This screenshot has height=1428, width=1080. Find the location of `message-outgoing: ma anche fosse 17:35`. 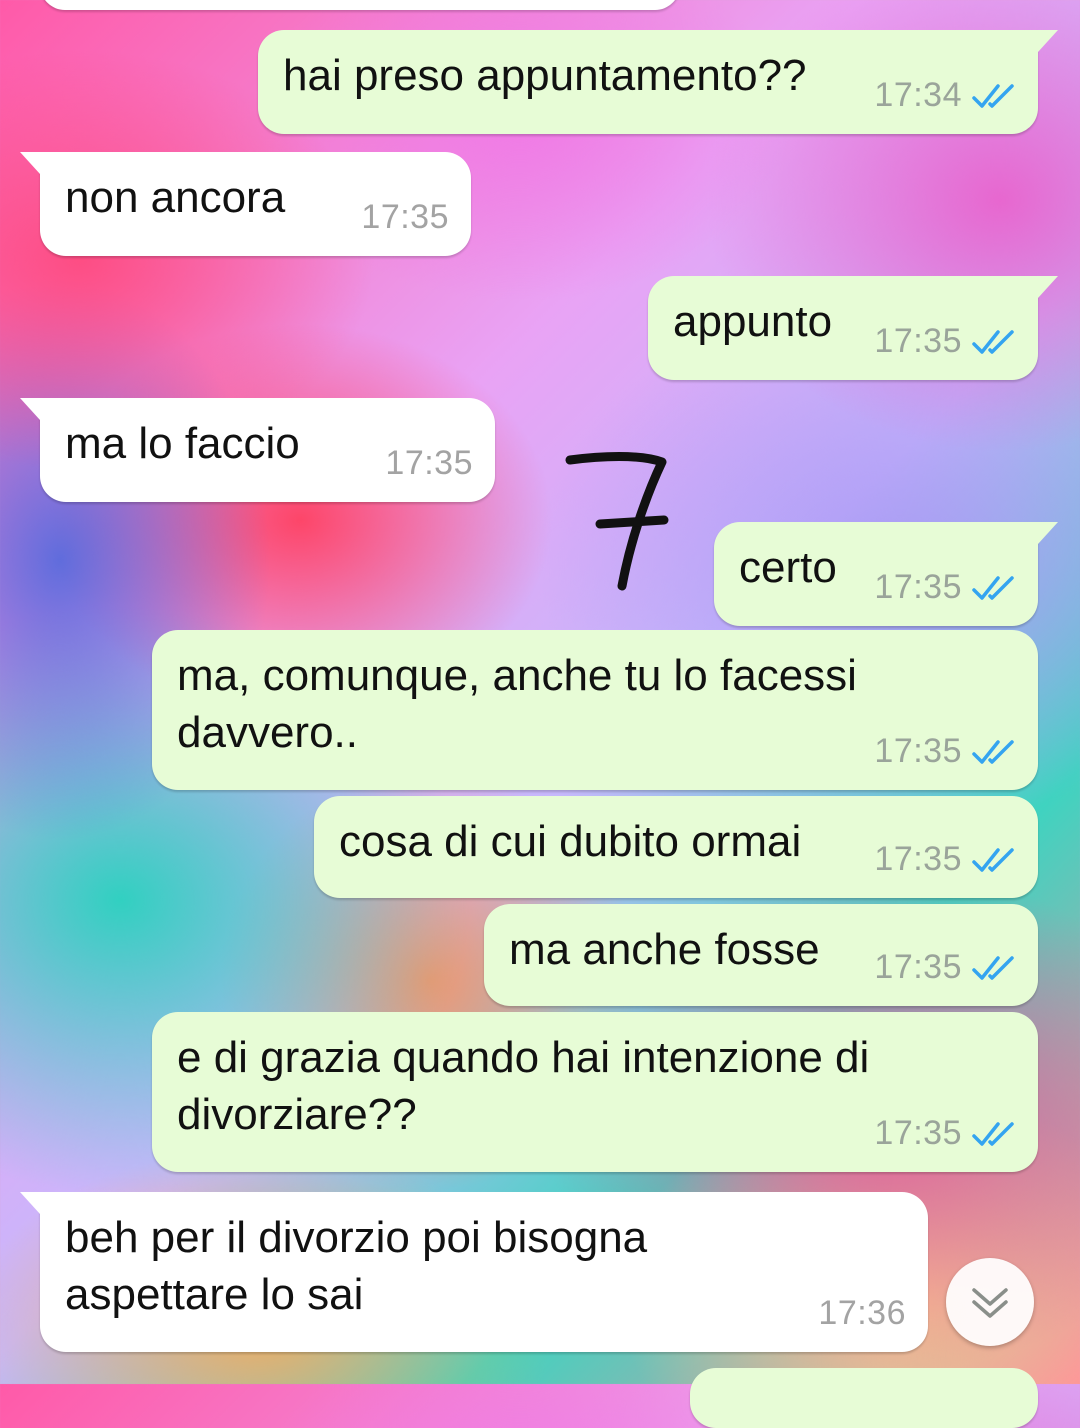

message-outgoing: ma anche fosse 17:35 is located at coordinates (761, 955).